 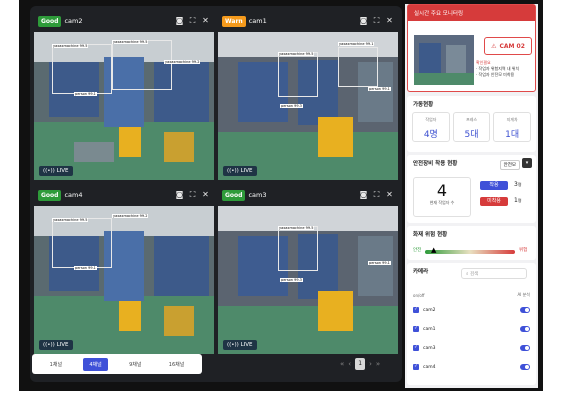 I want to click on not-wearing-badge: 미착용, so click(x=494, y=201).